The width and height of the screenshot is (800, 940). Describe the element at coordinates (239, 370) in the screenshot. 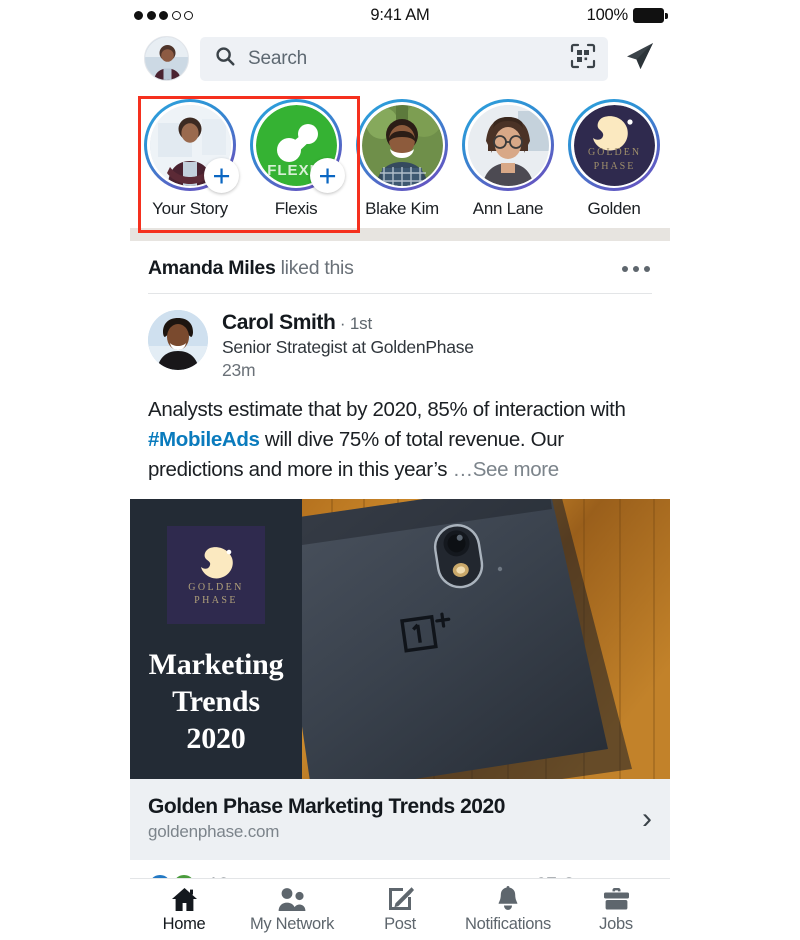

I see `post-timestamp: 23m` at that location.